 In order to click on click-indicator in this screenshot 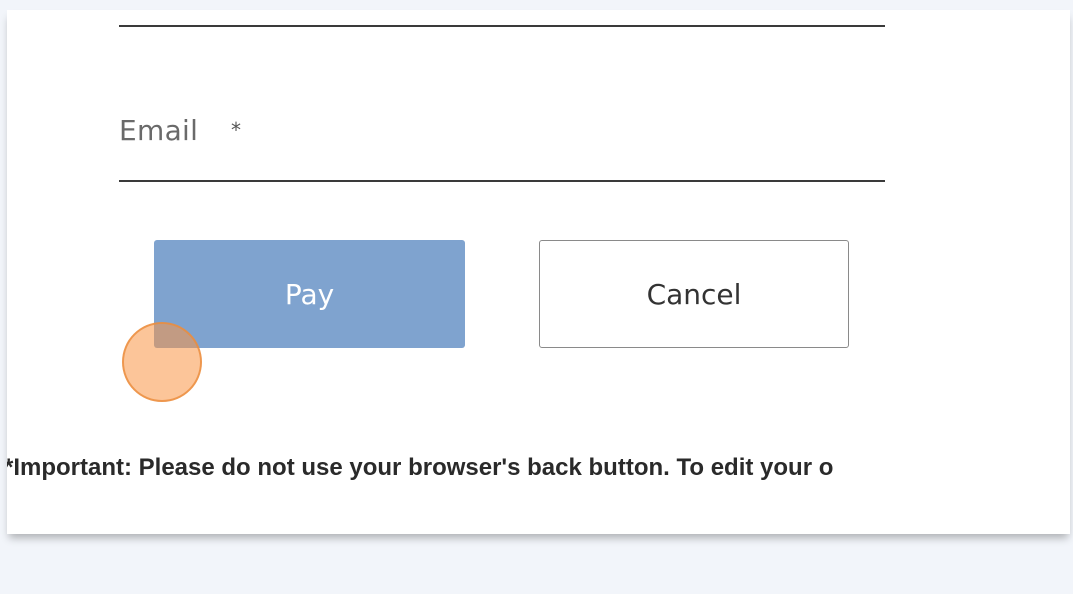, I will do `click(162, 362)`.